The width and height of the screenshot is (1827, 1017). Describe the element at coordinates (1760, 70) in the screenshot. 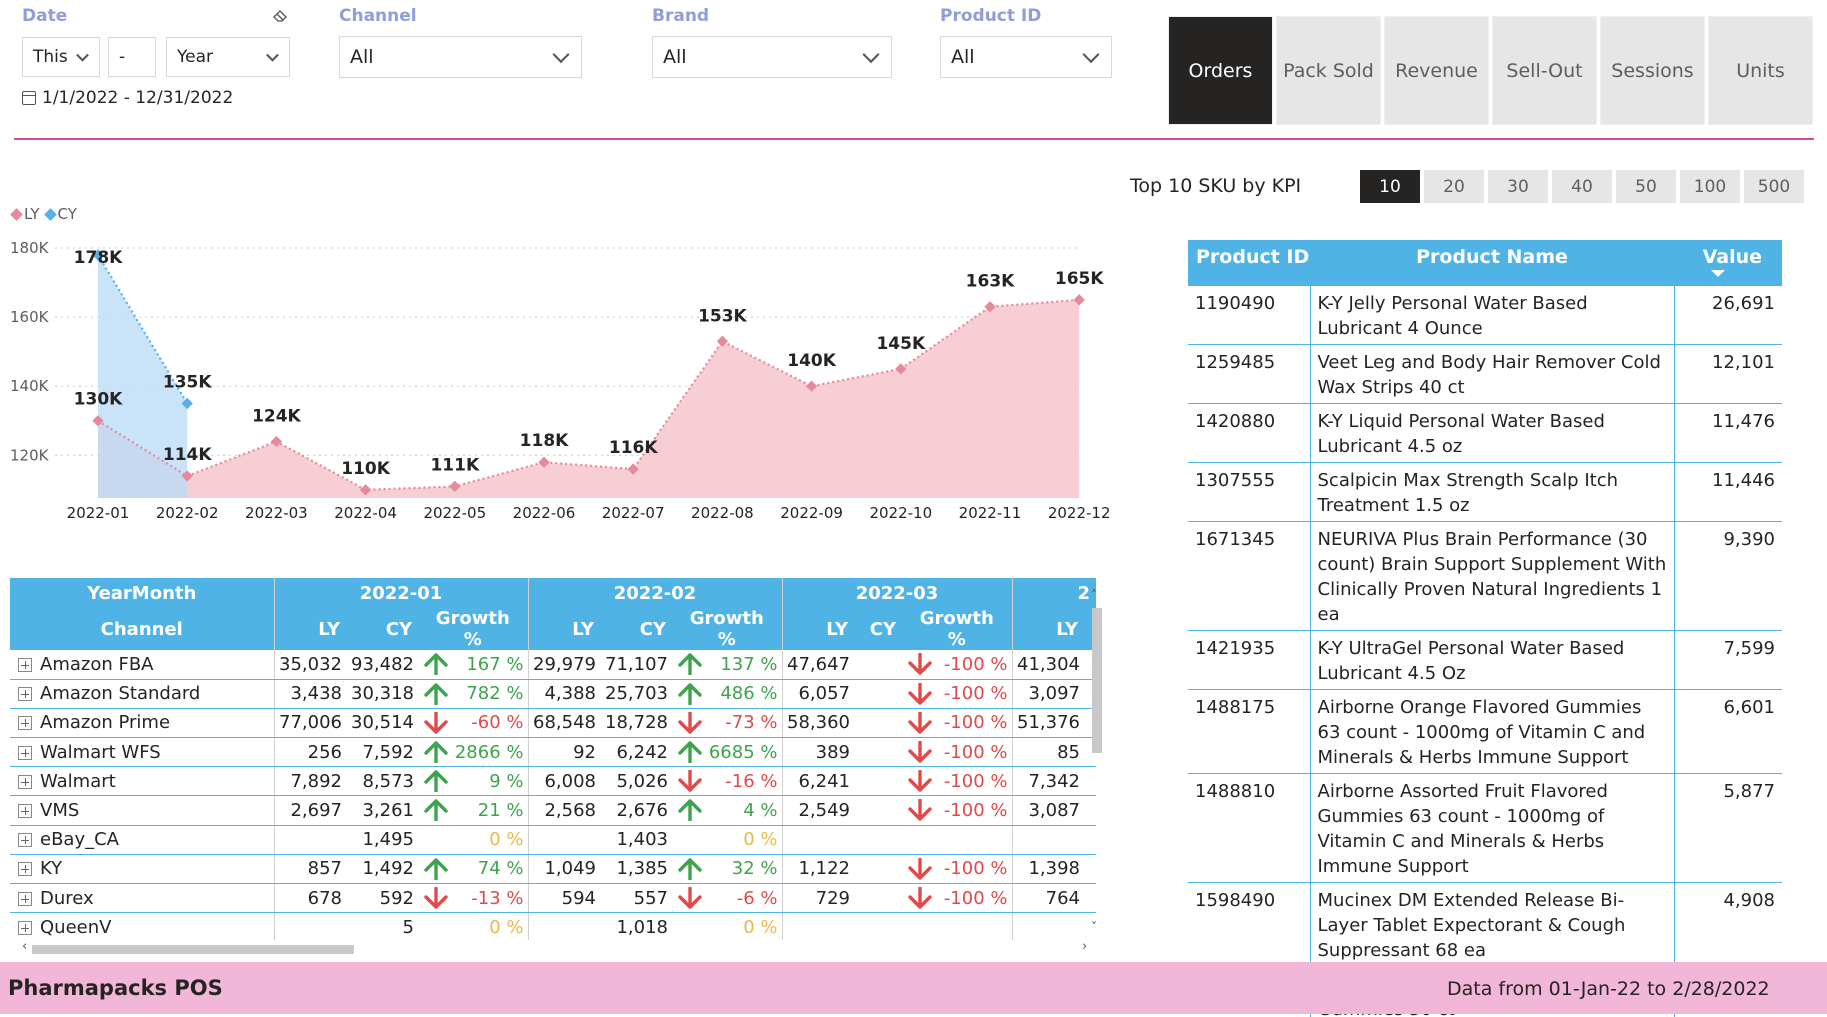

I see `kpi-tab-units: Units` at that location.